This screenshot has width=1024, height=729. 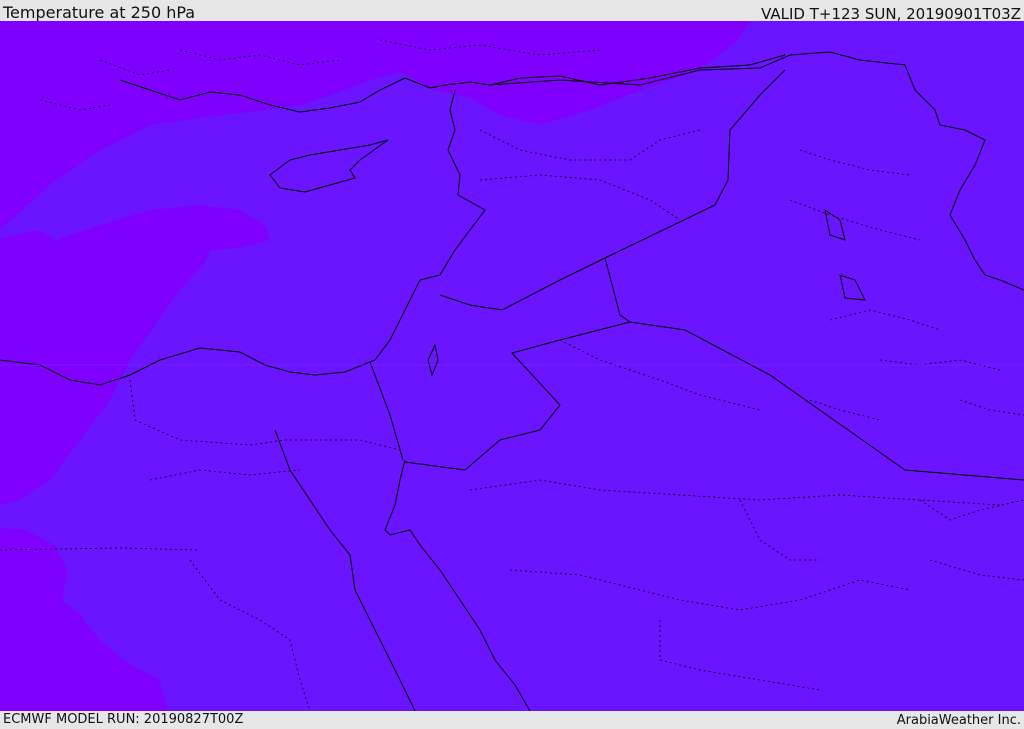 I want to click on credit-label: ArabiaWeather Inc., so click(x=958, y=720).